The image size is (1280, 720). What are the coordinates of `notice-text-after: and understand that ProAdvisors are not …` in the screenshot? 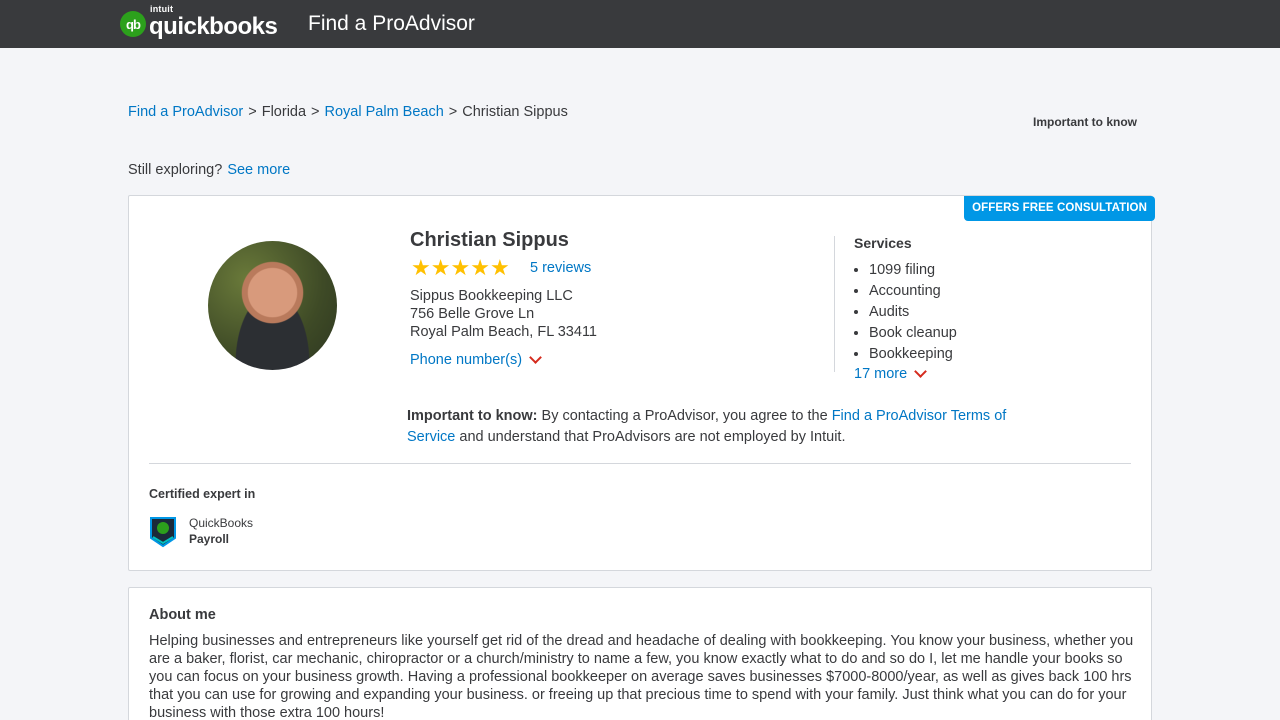 It's located at (650, 437).